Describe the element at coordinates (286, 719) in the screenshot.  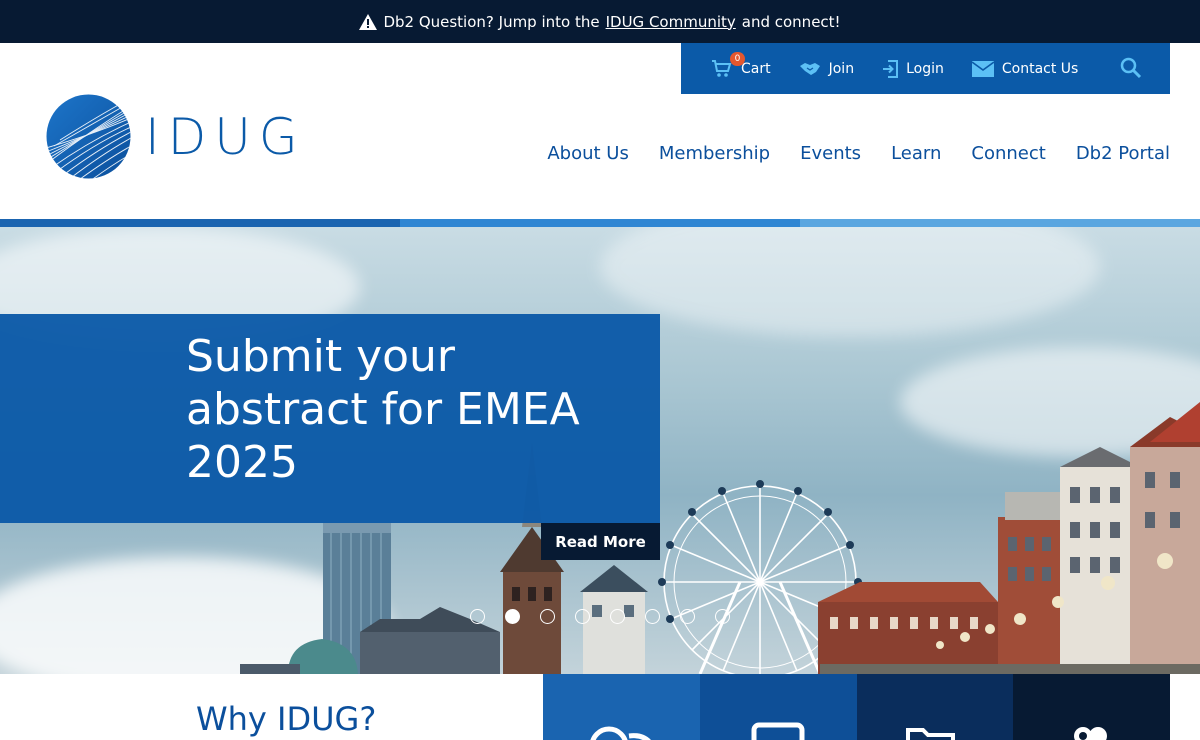
I see `why-idug-heading: Why IDUG?` at that location.